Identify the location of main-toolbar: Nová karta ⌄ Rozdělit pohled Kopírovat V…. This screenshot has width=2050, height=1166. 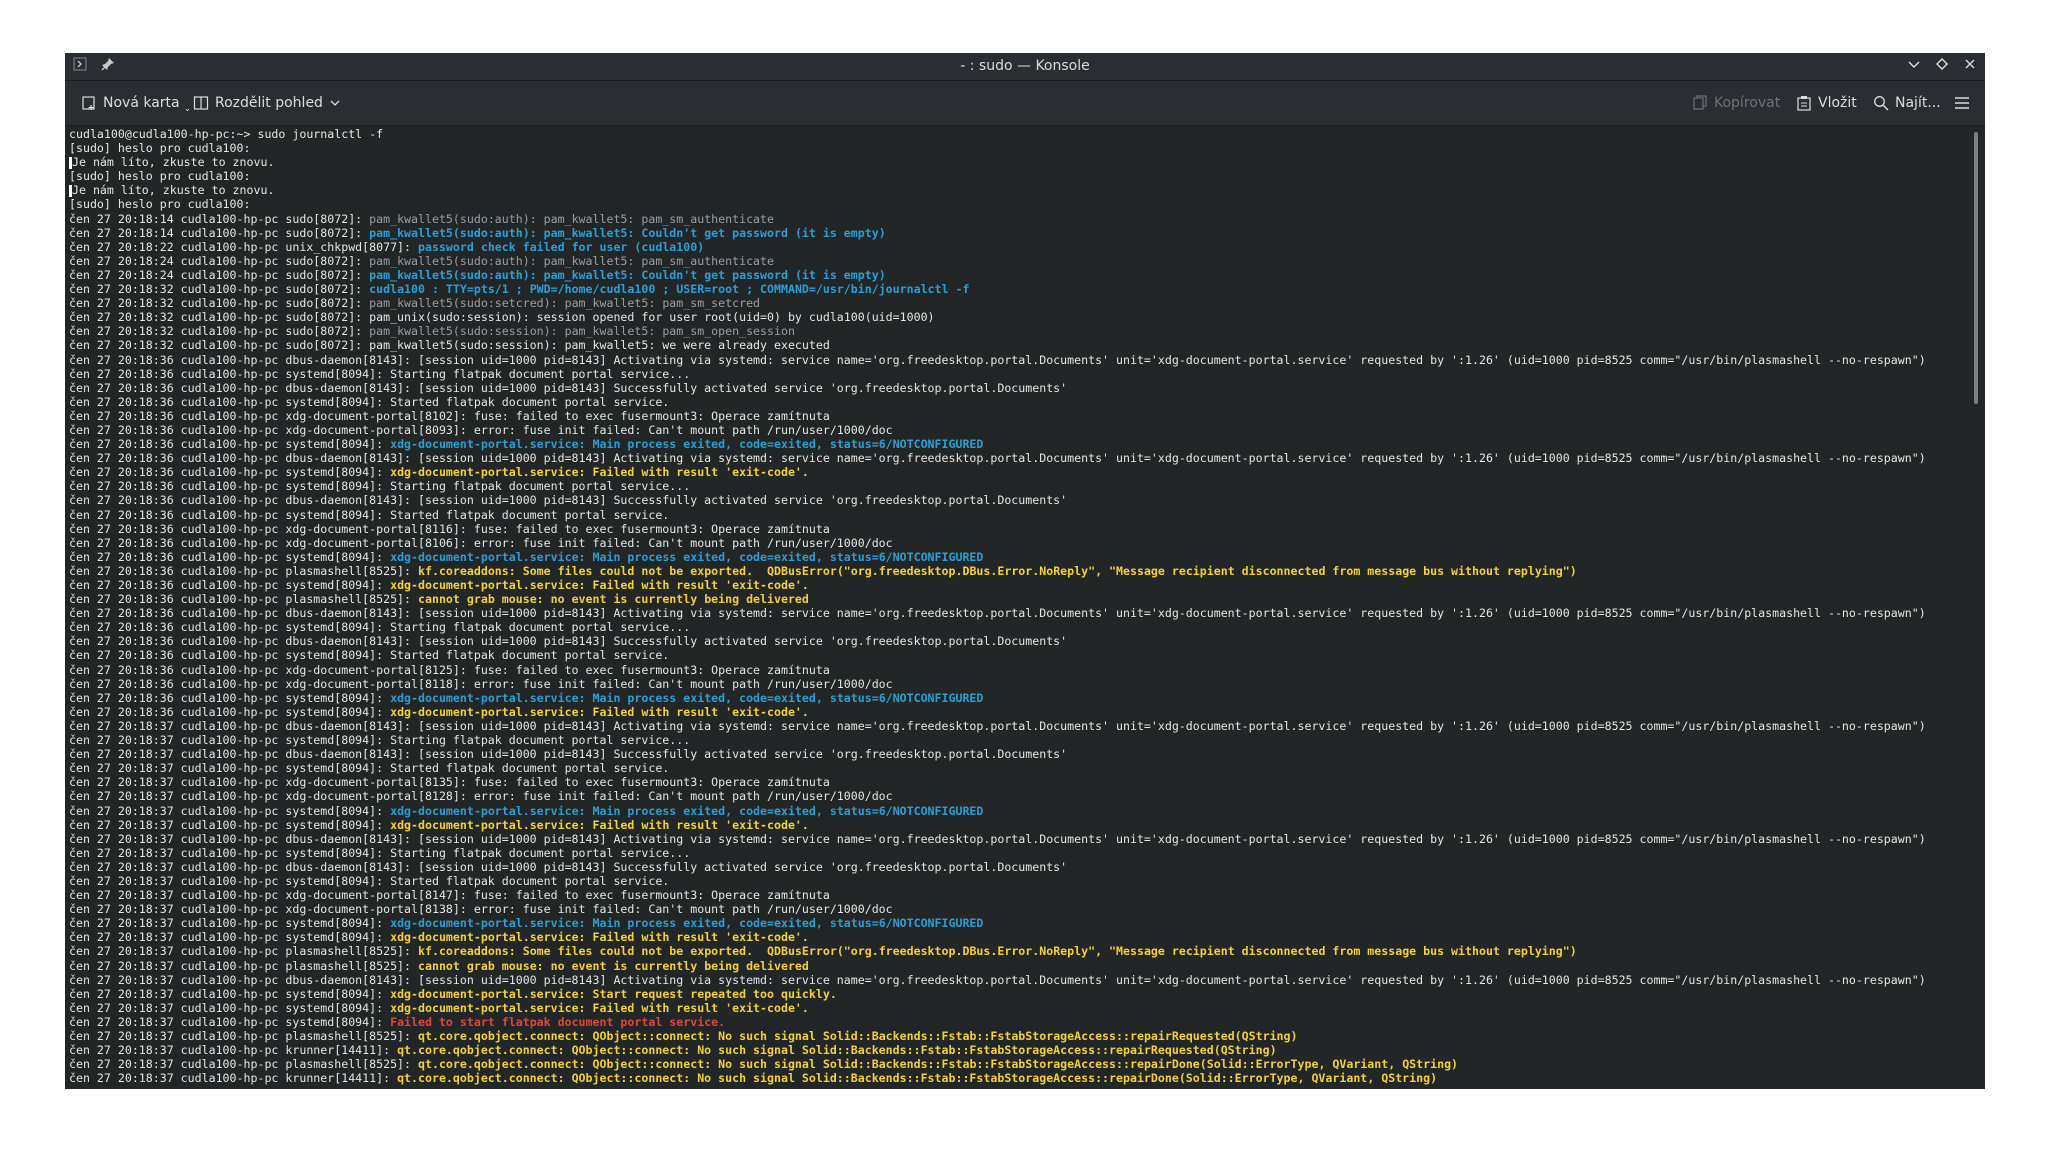
(1025, 103).